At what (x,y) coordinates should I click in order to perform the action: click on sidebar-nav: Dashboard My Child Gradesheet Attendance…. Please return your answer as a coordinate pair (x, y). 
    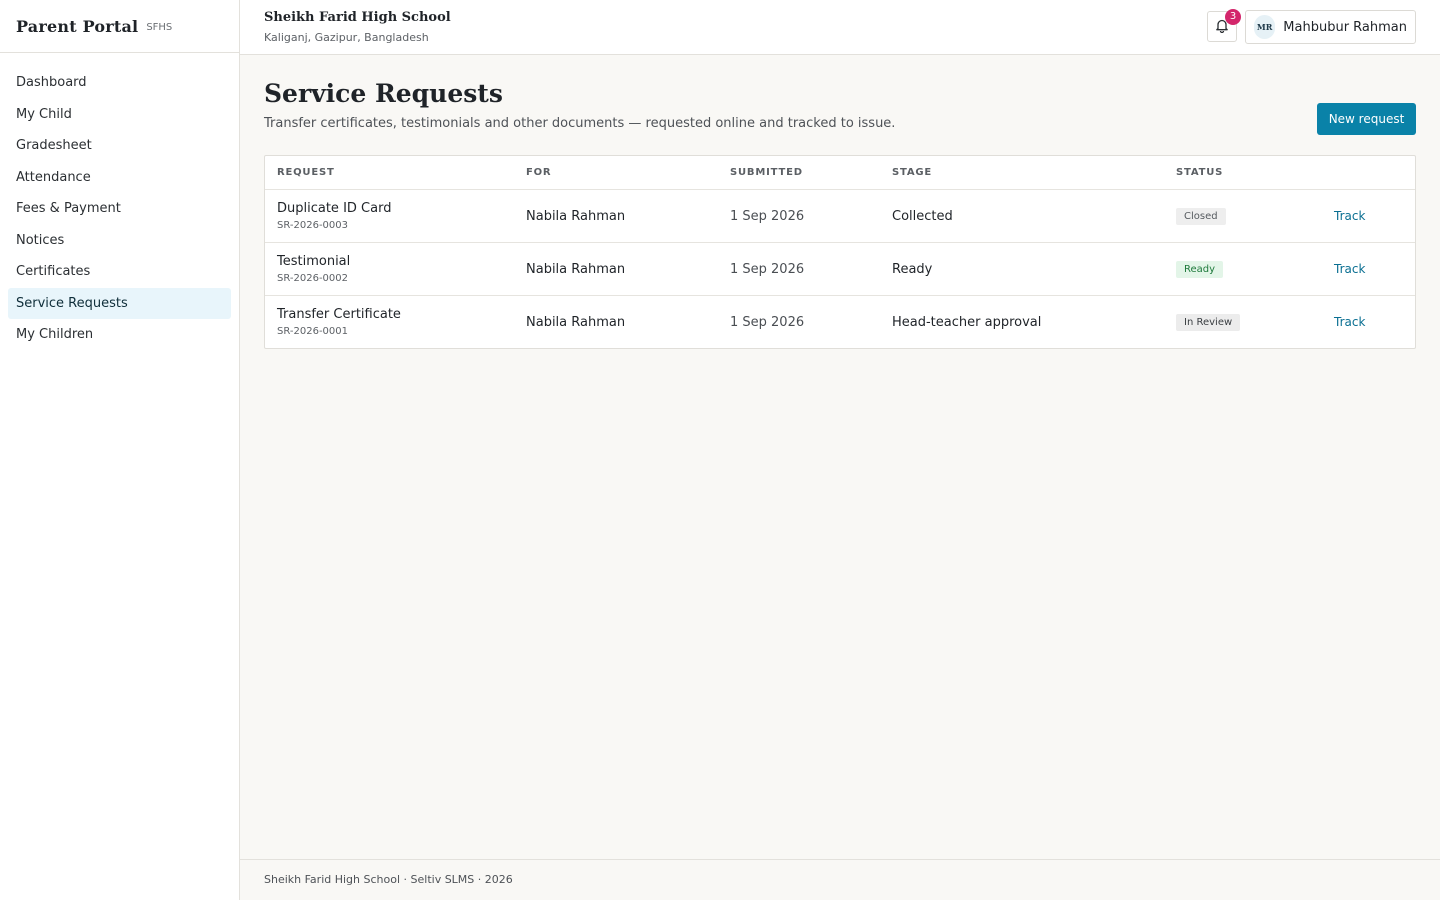
    Looking at the image, I should click on (119, 202).